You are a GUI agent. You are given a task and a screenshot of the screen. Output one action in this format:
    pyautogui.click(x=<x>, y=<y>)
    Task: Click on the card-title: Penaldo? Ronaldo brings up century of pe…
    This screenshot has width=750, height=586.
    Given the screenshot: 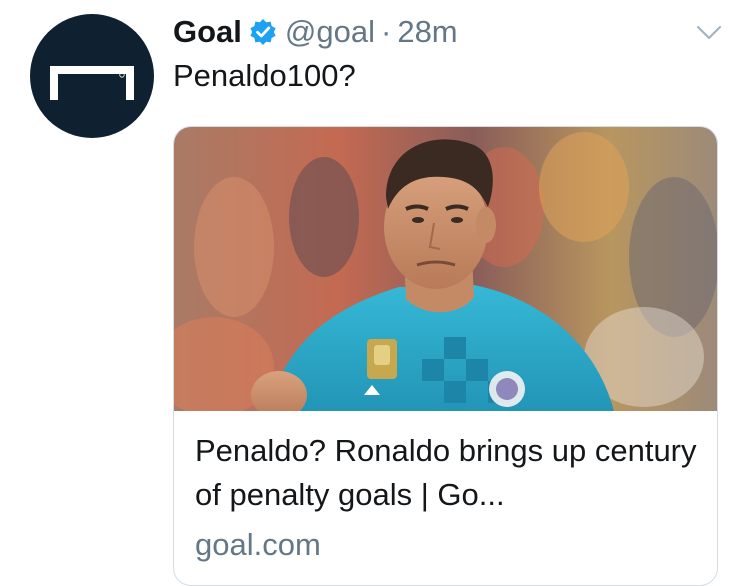 What is the action you would take?
    pyautogui.click(x=446, y=472)
    